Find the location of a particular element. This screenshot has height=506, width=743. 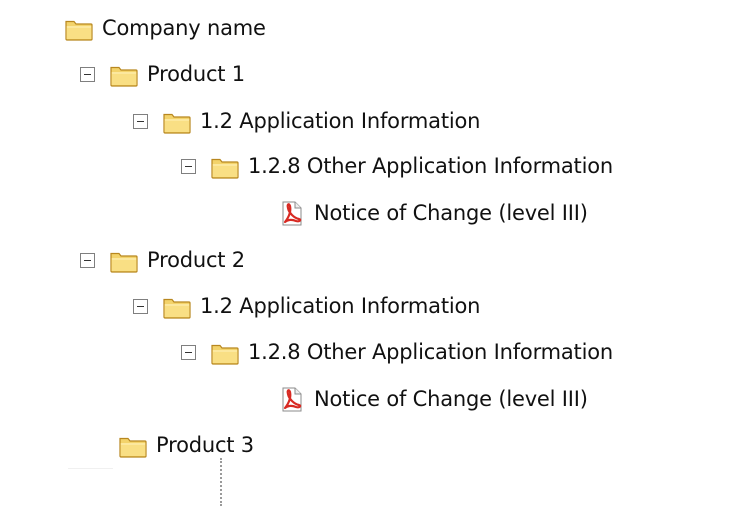

tree-item-product-2: Product 2 is located at coordinates (162, 260).